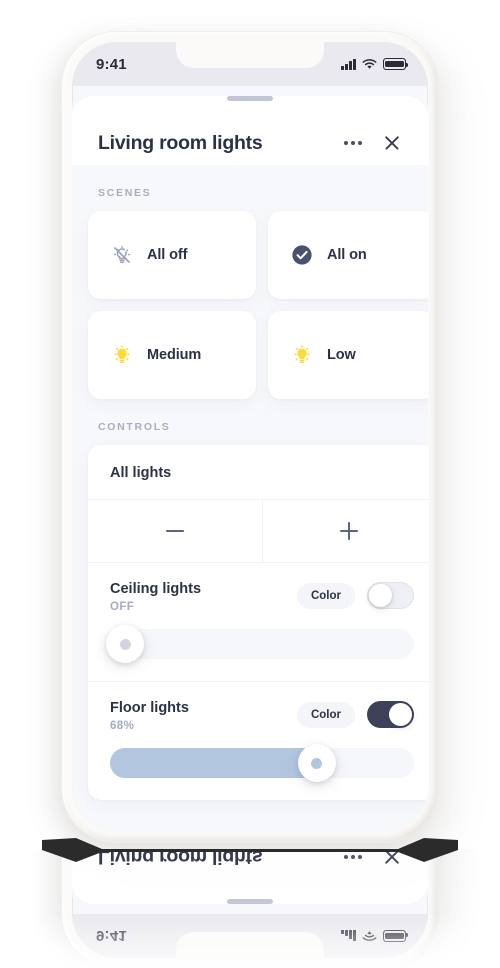 Image resolution: width=500 pixels, height=968 pixels. Describe the element at coordinates (213, 763) in the screenshot. I see `slider-fill` at that location.